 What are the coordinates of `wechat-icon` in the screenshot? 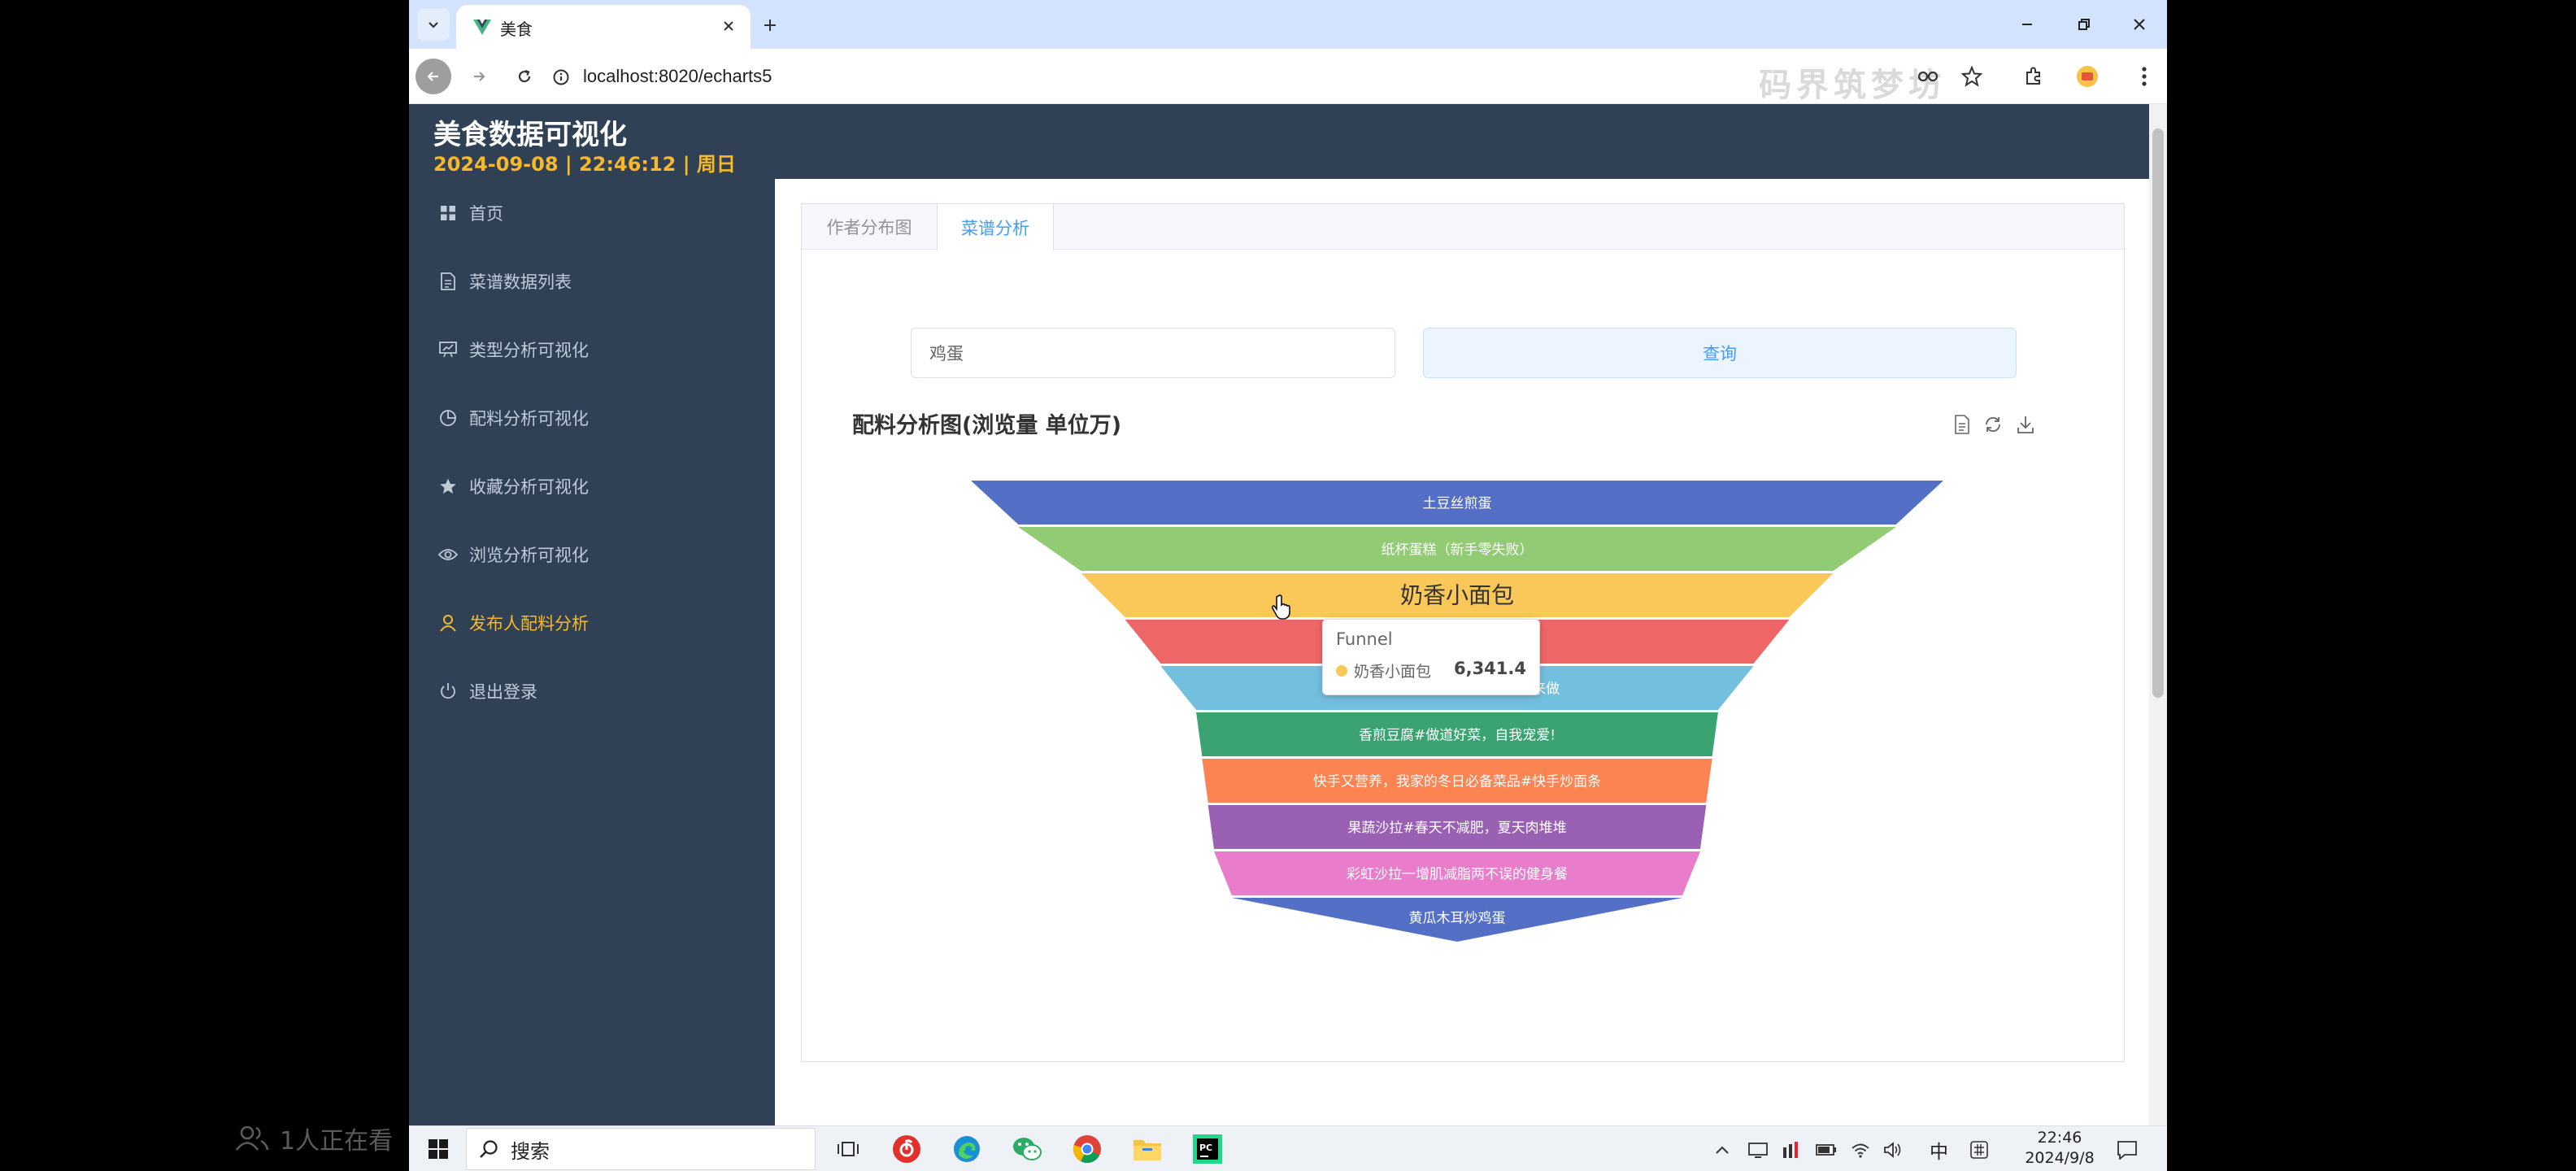 It's located at (1027, 1149).